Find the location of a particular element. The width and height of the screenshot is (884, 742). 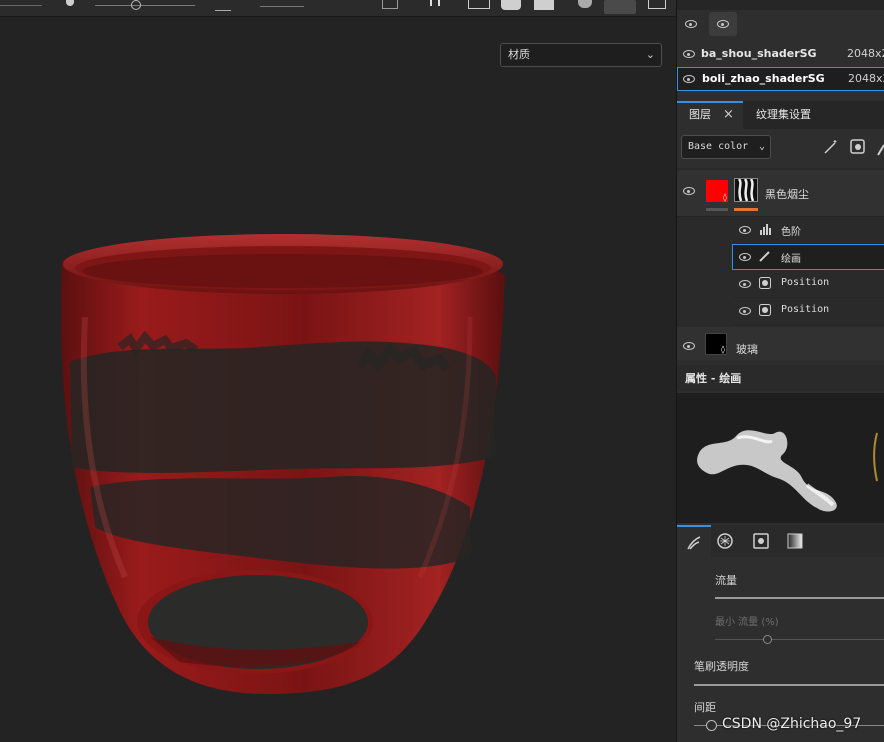

texture-set-row-selected: boli_zhao_shaderSG 2048x2048 is located at coordinates (780, 79).